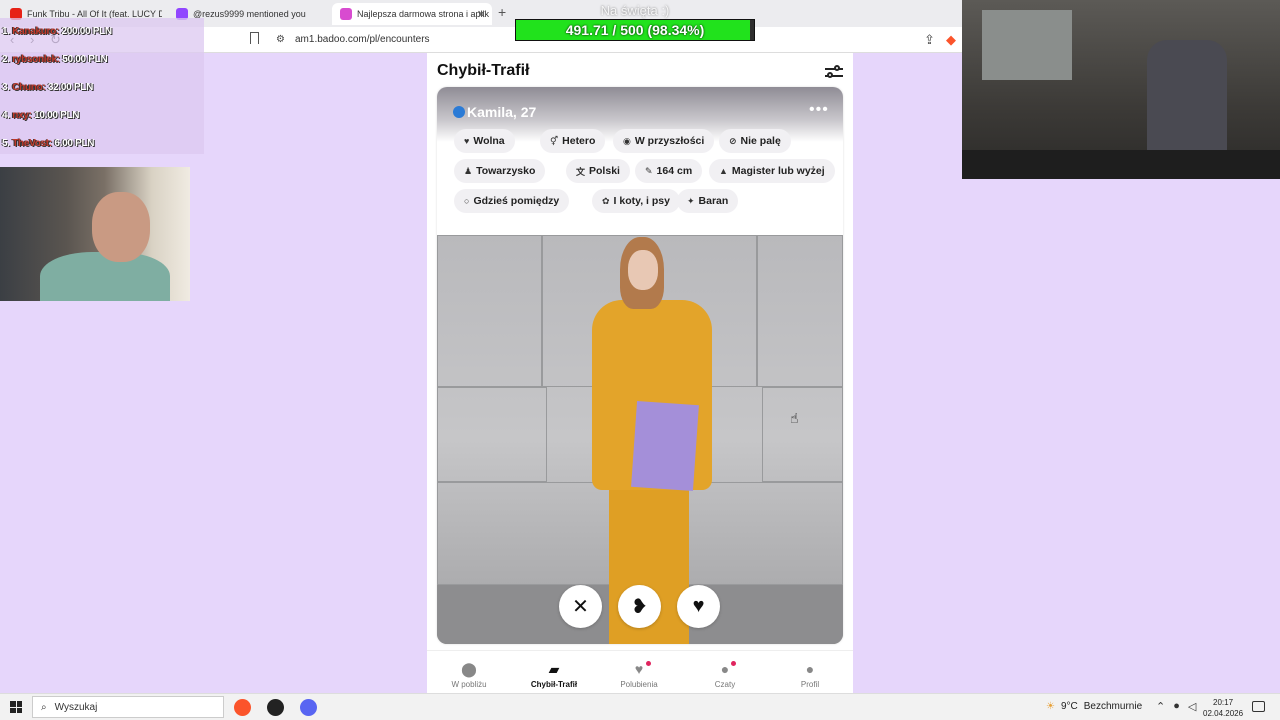 The height and width of the screenshot is (720, 1280). What do you see at coordinates (275, 707) in the screenshot?
I see `obs-icon` at bounding box center [275, 707].